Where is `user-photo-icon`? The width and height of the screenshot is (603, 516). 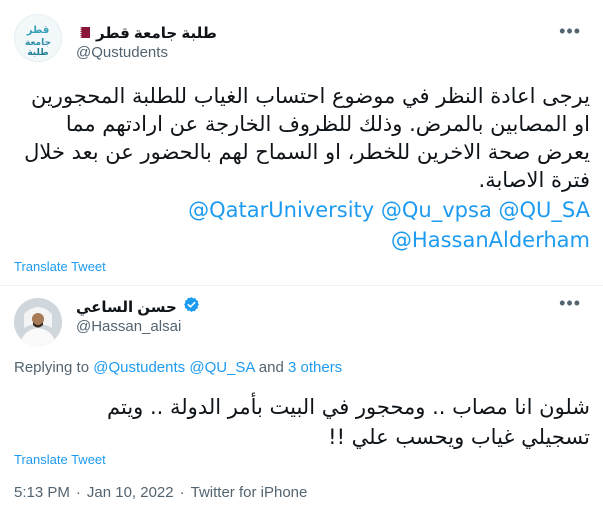
user-photo-icon is located at coordinates (38, 322).